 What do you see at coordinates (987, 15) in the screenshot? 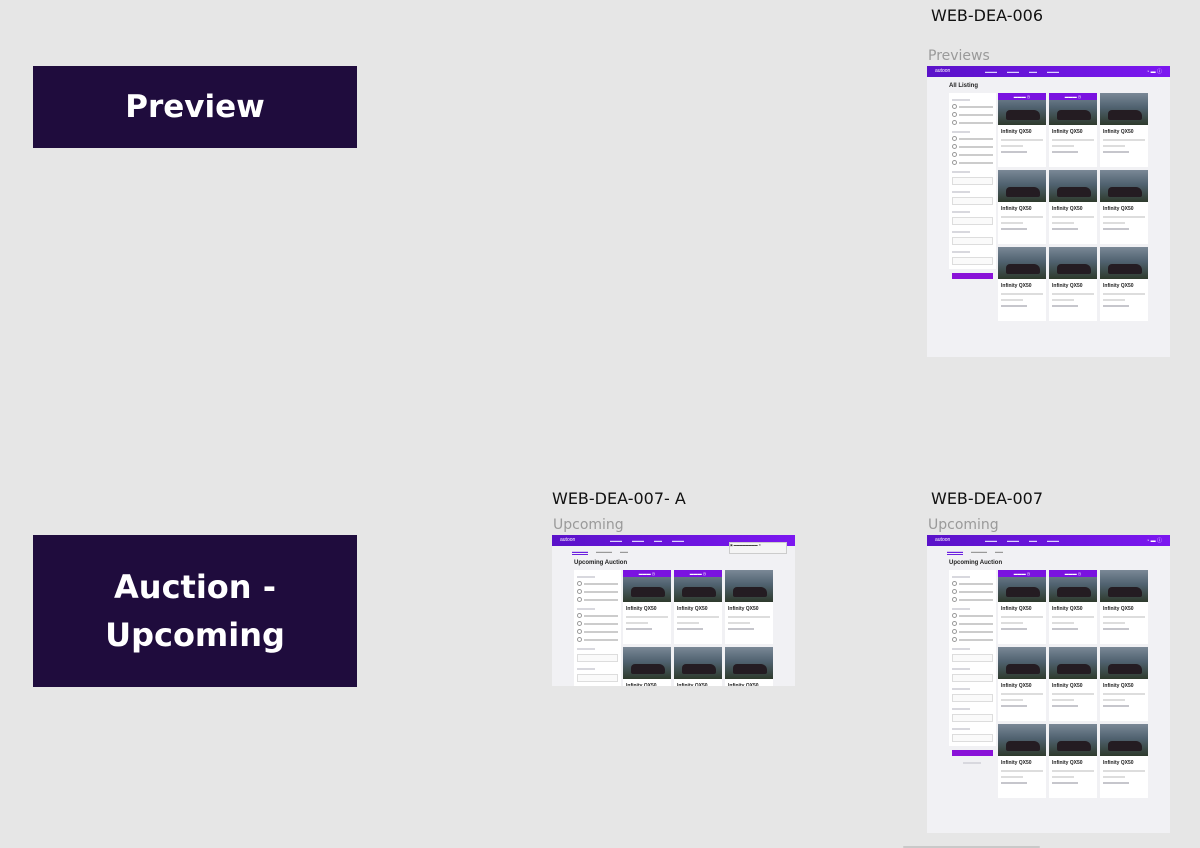
I see `frame-title-006: WEB-DEA-006` at bounding box center [987, 15].